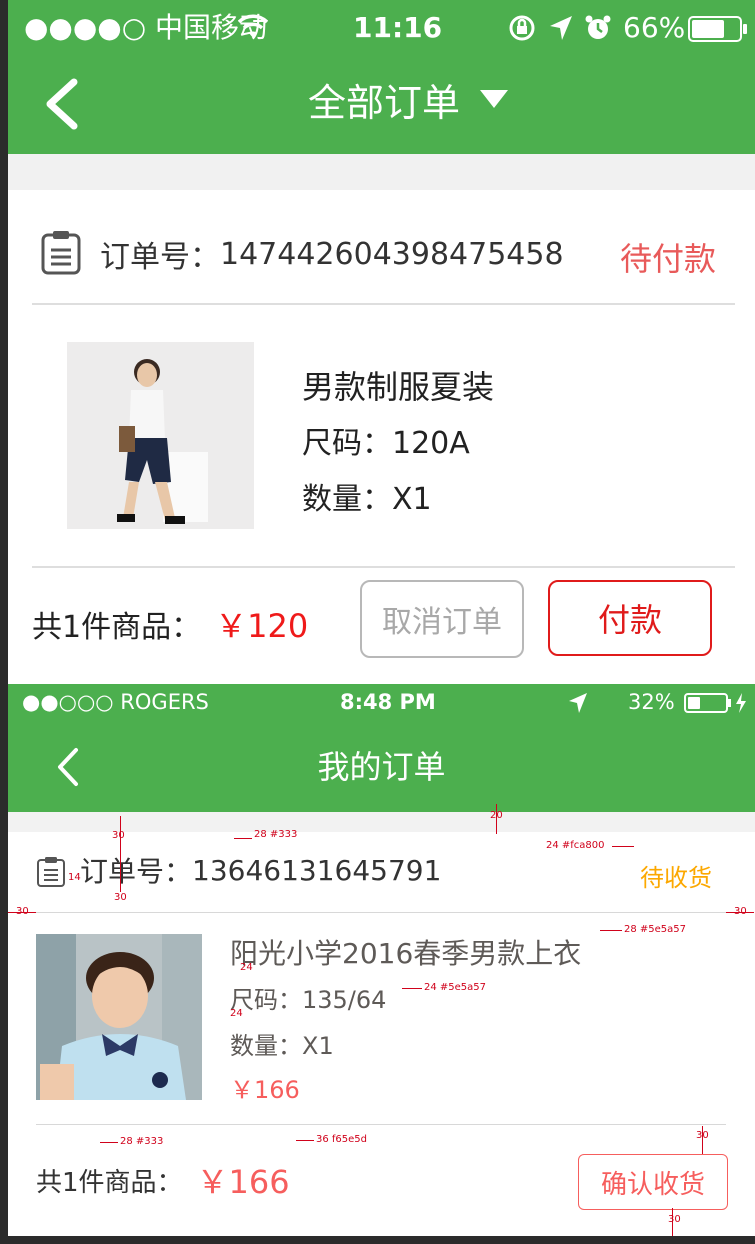  I want to click on rotation-lock-icon, so click(522, 28).